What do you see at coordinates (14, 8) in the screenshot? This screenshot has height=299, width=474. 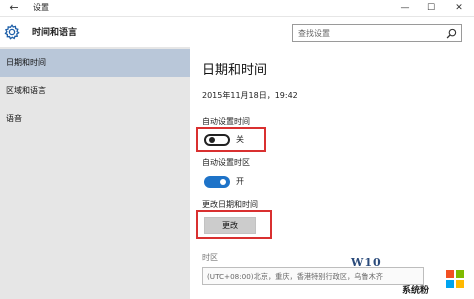 I see `back-button: ←` at bounding box center [14, 8].